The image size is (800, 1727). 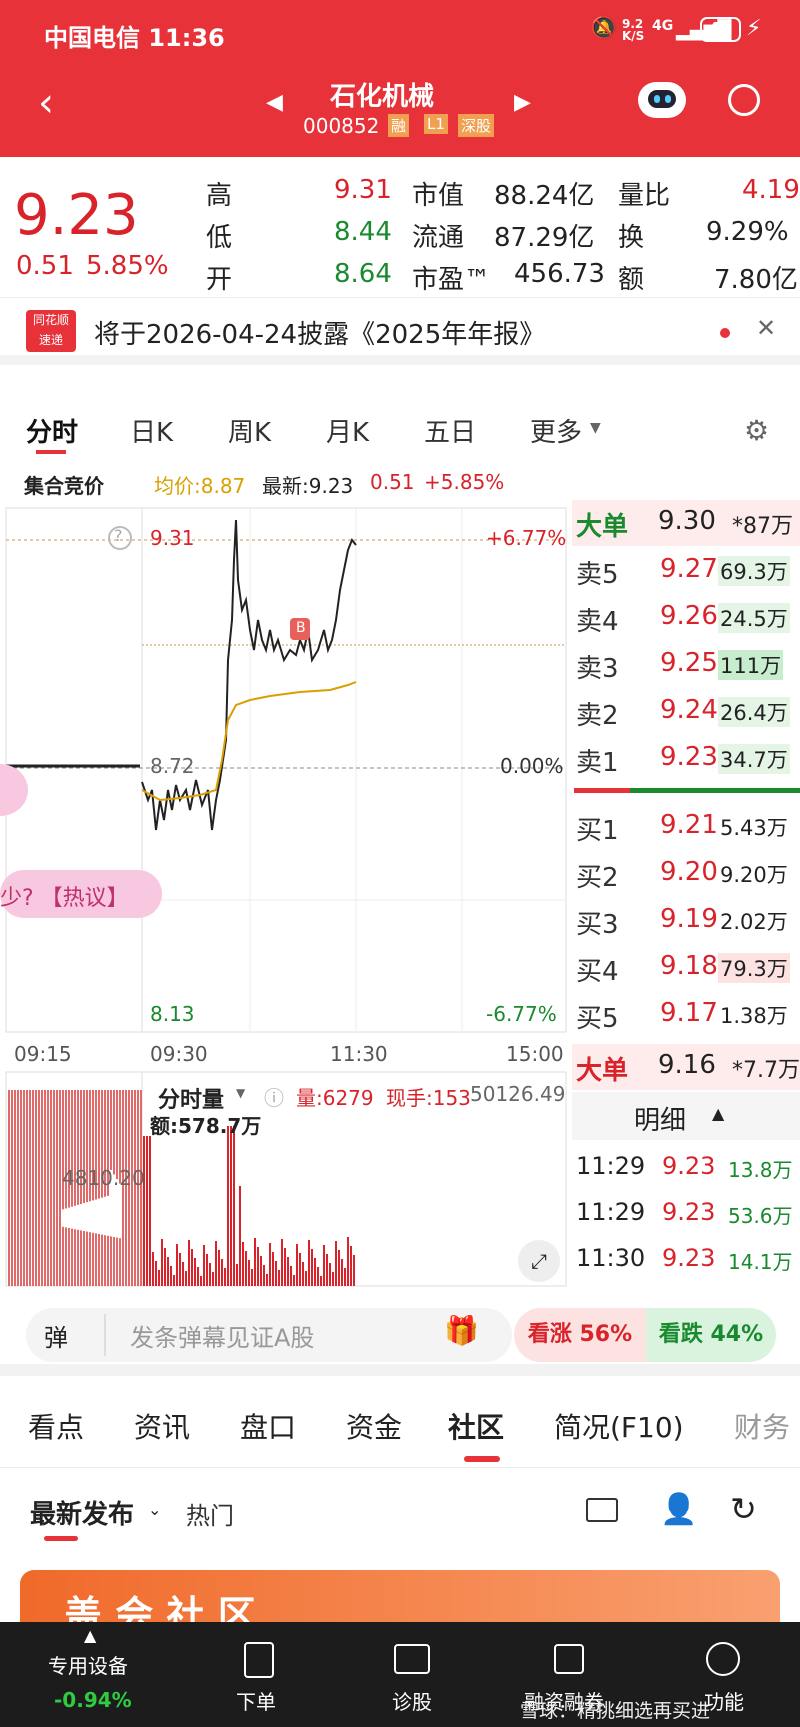 What do you see at coordinates (767, 1426) in the screenshot?
I see `tab-finance: 财务` at bounding box center [767, 1426].